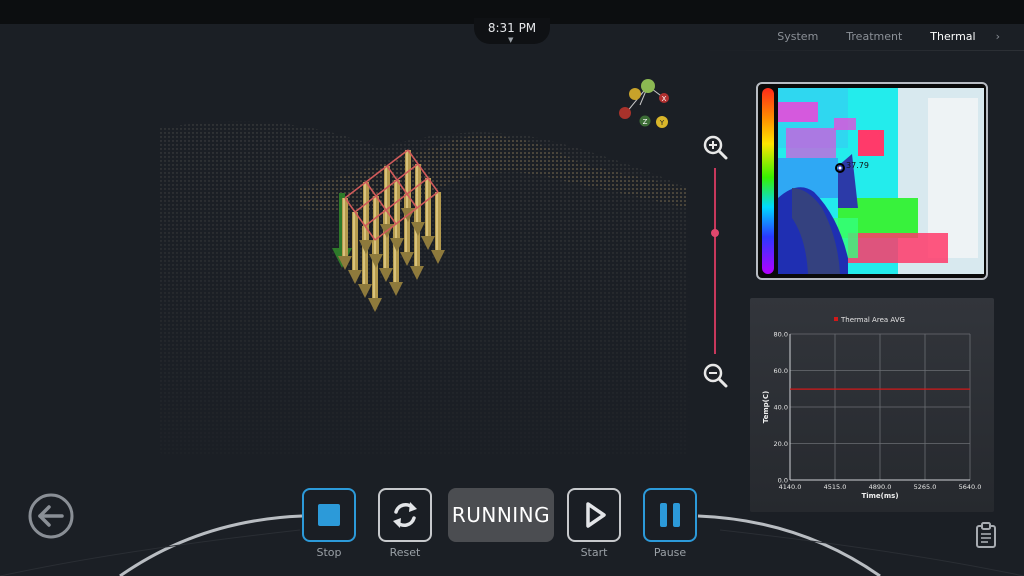 This screenshot has height=576, width=1024. I want to click on thermal-image: 37.79, so click(881, 181).